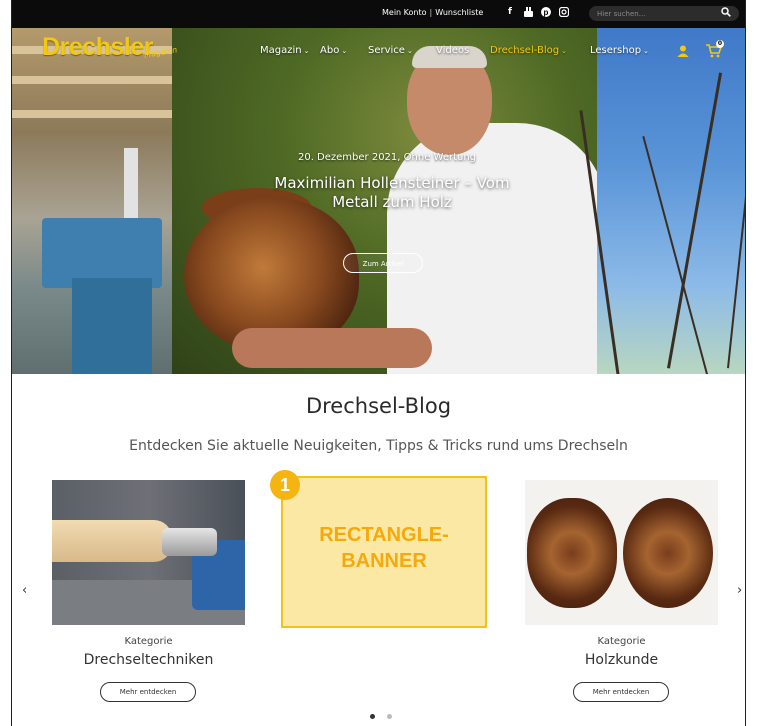 The width and height of the screenshot is (757, 726). What do you see at coordinates (720, 44) in the screenshot?
I see `cart-count-badge: 0` at bounding box center [720, 44].